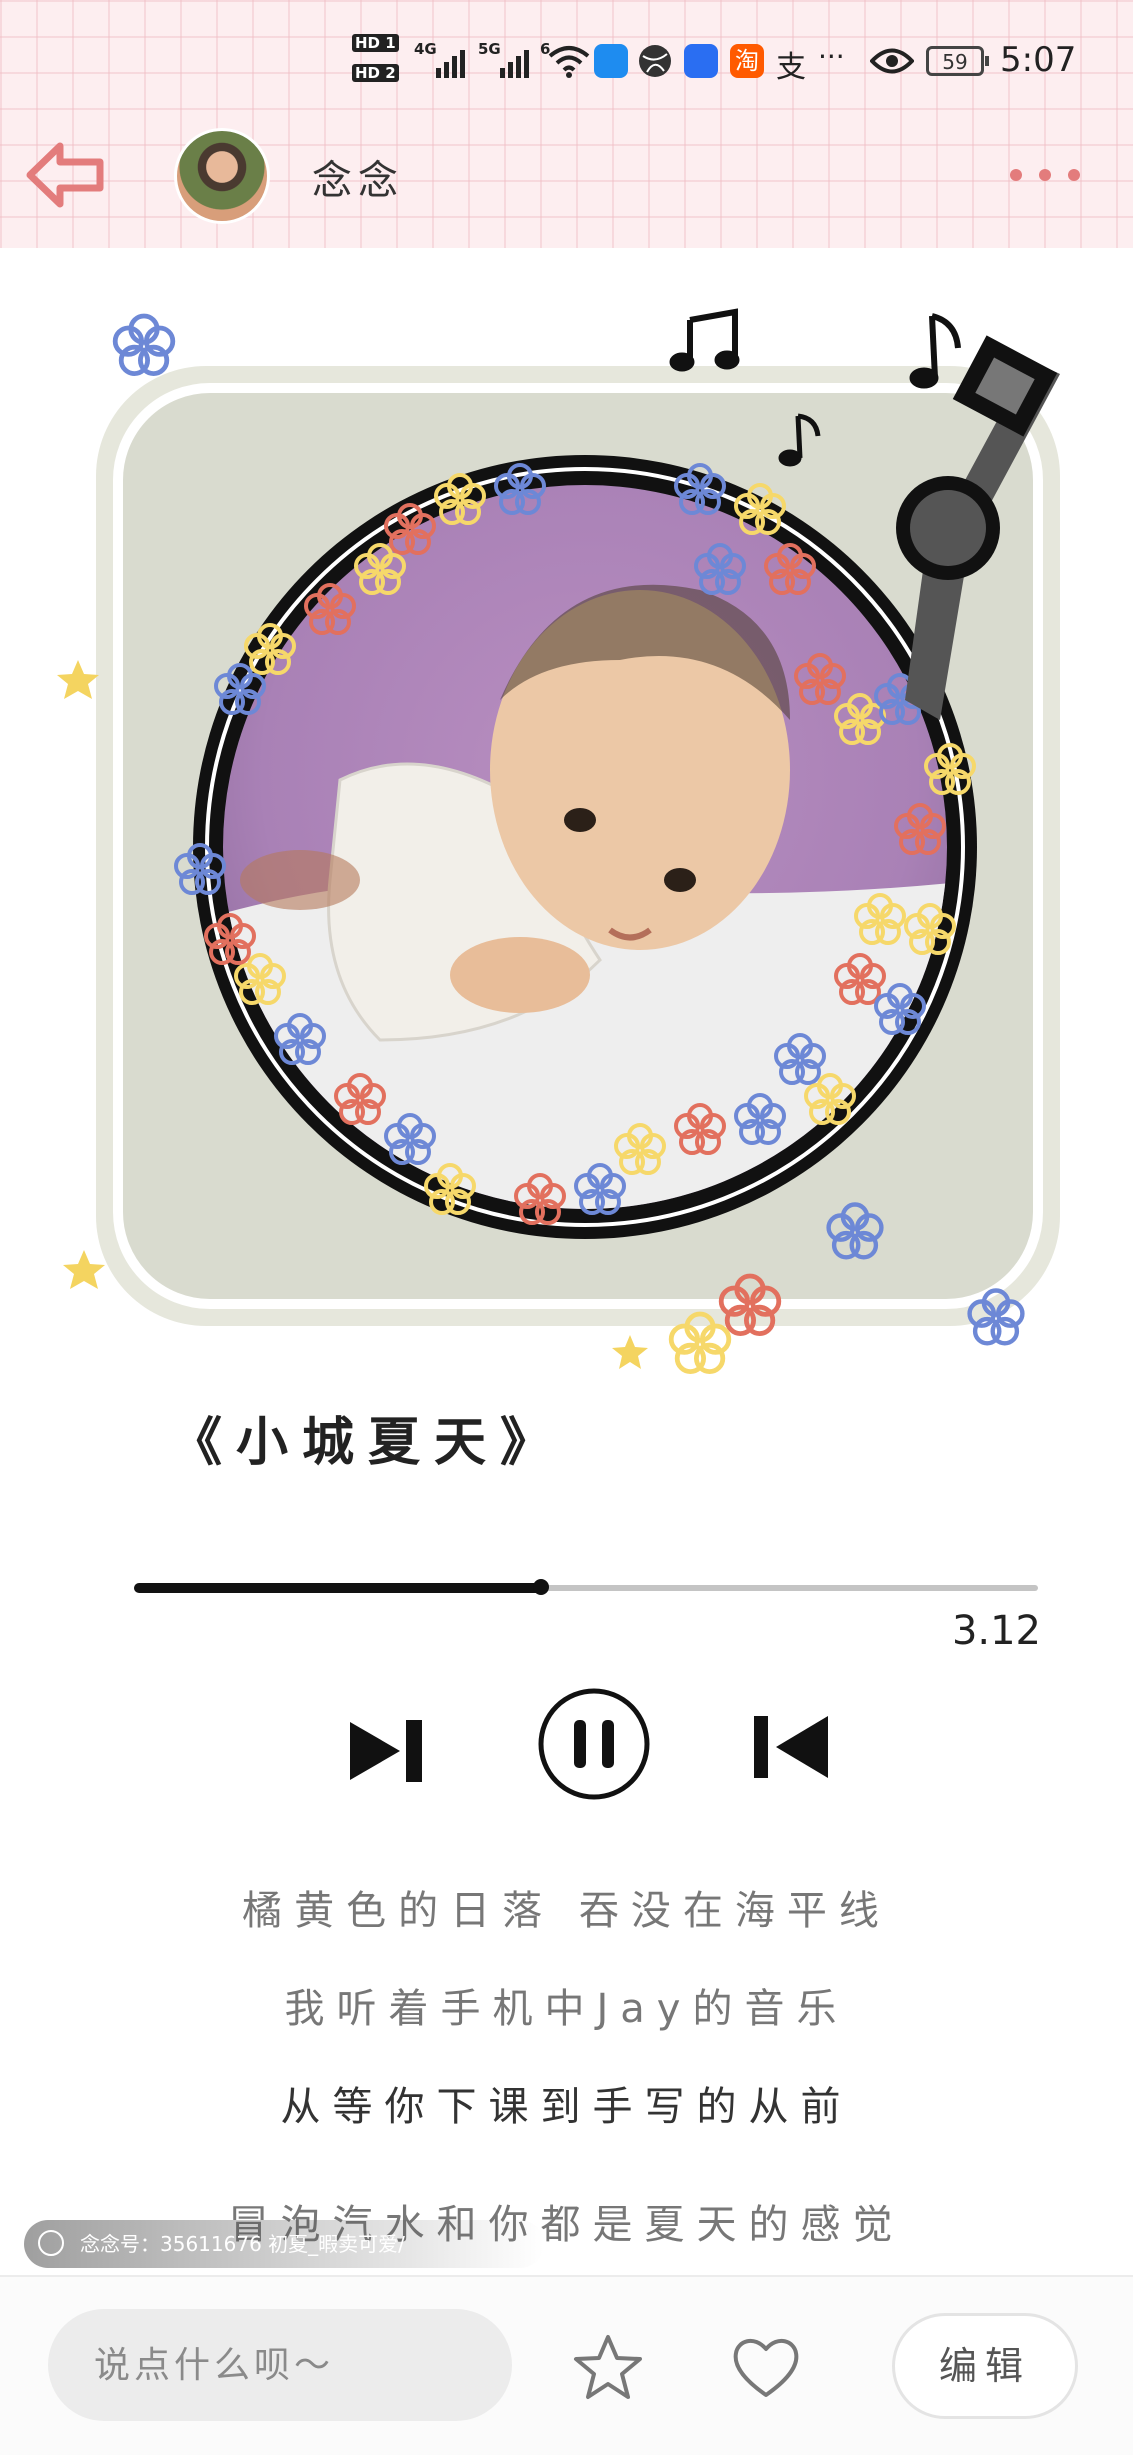 The image size is (1133, 2455). I want to click on copyright-icon, so click(51, 2243).